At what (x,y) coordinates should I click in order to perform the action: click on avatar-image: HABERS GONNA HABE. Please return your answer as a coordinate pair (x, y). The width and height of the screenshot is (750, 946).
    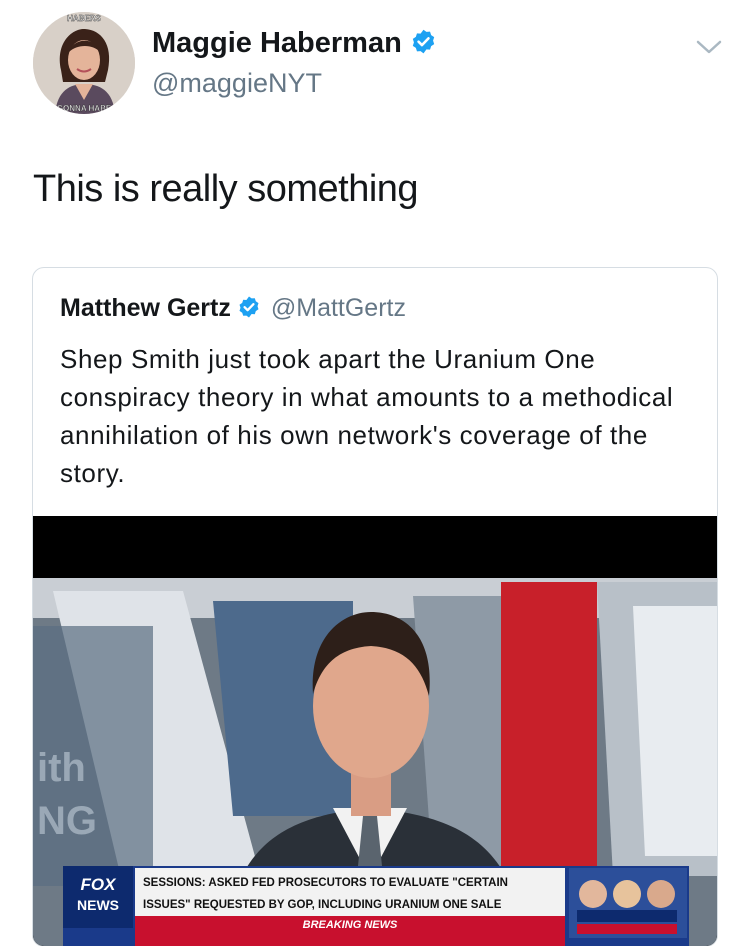
    Looking at the image, I should click on (84, 63).